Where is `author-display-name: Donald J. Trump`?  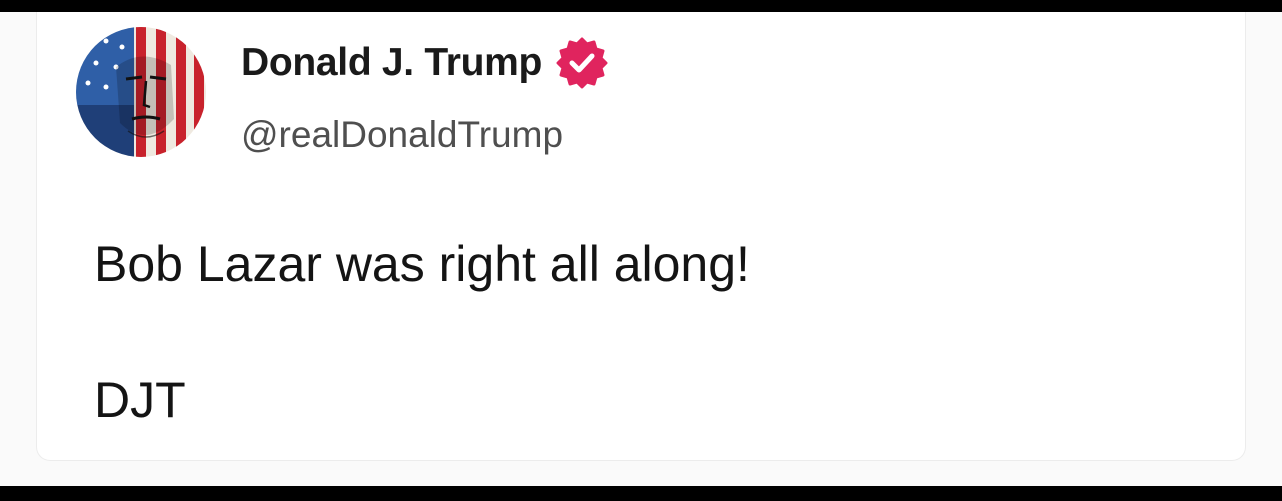
author-display-name: Donald J. Trump is located at coordinates (391, 63).